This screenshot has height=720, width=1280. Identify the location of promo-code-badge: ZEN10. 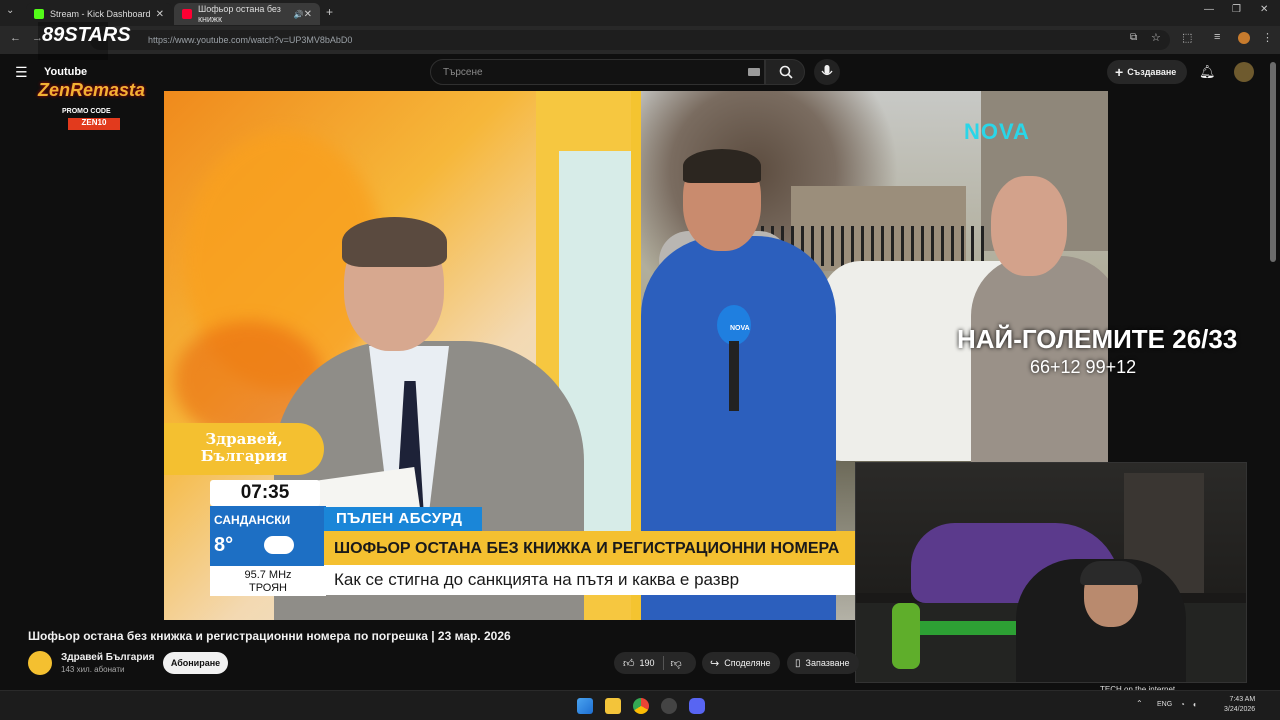
(94, 124).